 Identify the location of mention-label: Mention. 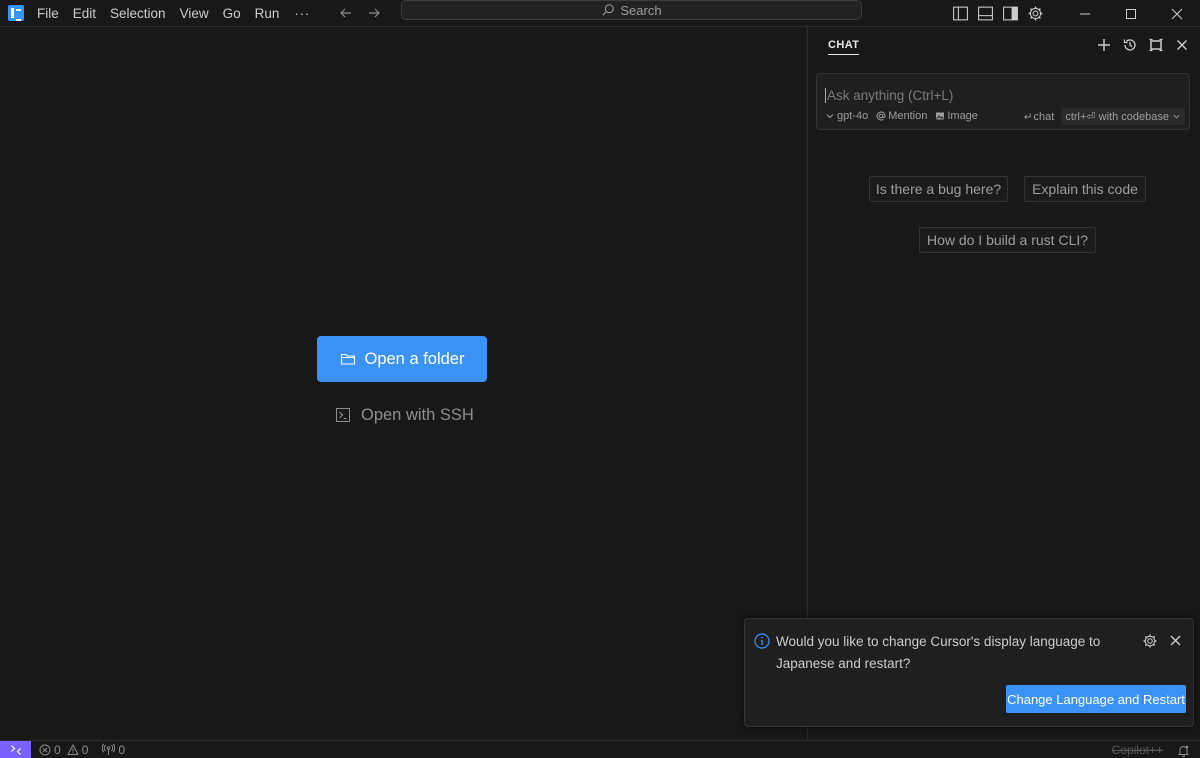
(908, 116).